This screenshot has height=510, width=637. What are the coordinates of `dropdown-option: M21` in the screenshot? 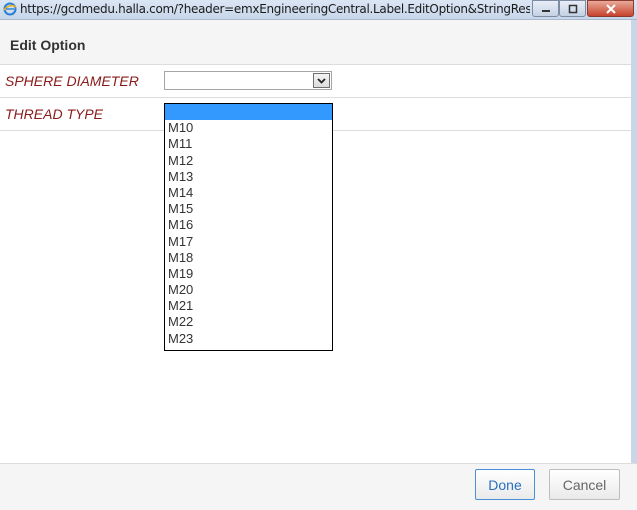 It's located at (248, 306).